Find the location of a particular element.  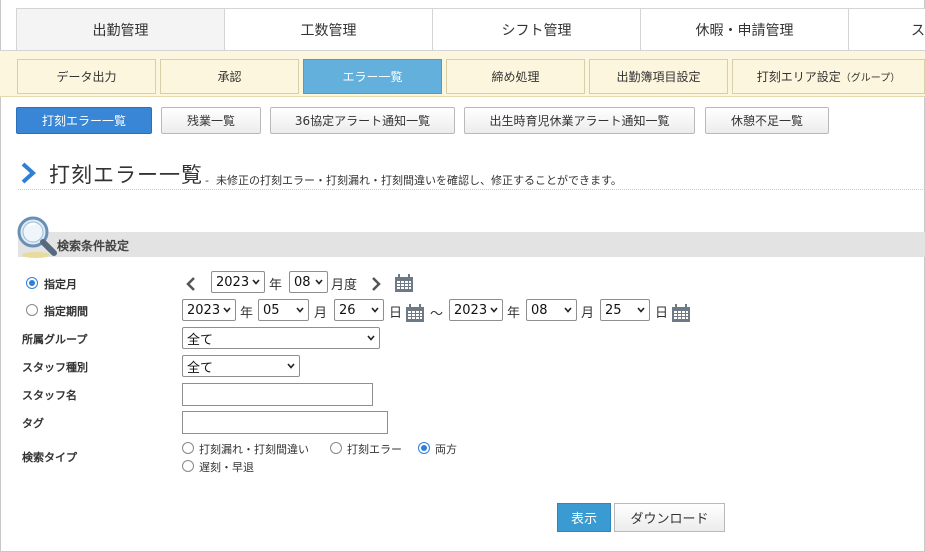

month-year-select: 2023 is located at coordinates (238, 282).